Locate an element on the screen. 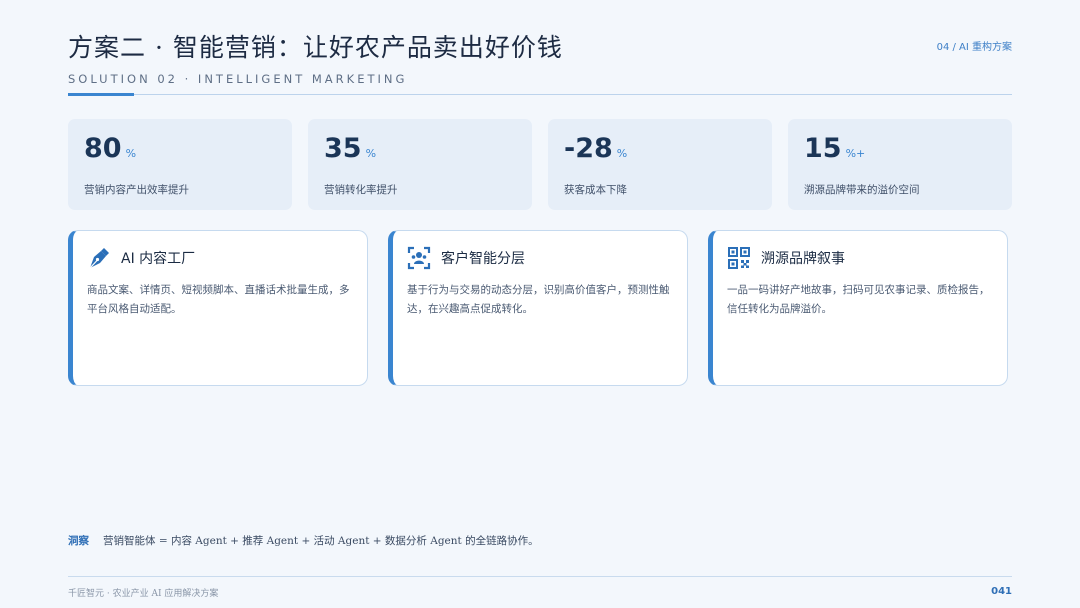 Image resolution: width=1080 pixels, height=608 pixels. stat-value: 80% is located at coordinates (110, 148).